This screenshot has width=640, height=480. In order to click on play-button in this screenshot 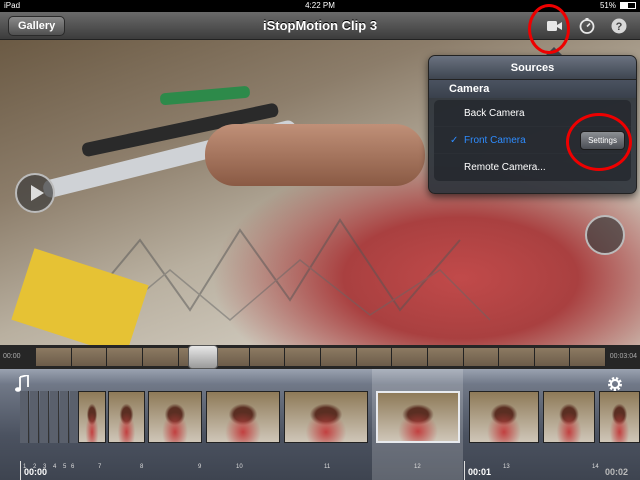, I will do `click(35, 193)`.